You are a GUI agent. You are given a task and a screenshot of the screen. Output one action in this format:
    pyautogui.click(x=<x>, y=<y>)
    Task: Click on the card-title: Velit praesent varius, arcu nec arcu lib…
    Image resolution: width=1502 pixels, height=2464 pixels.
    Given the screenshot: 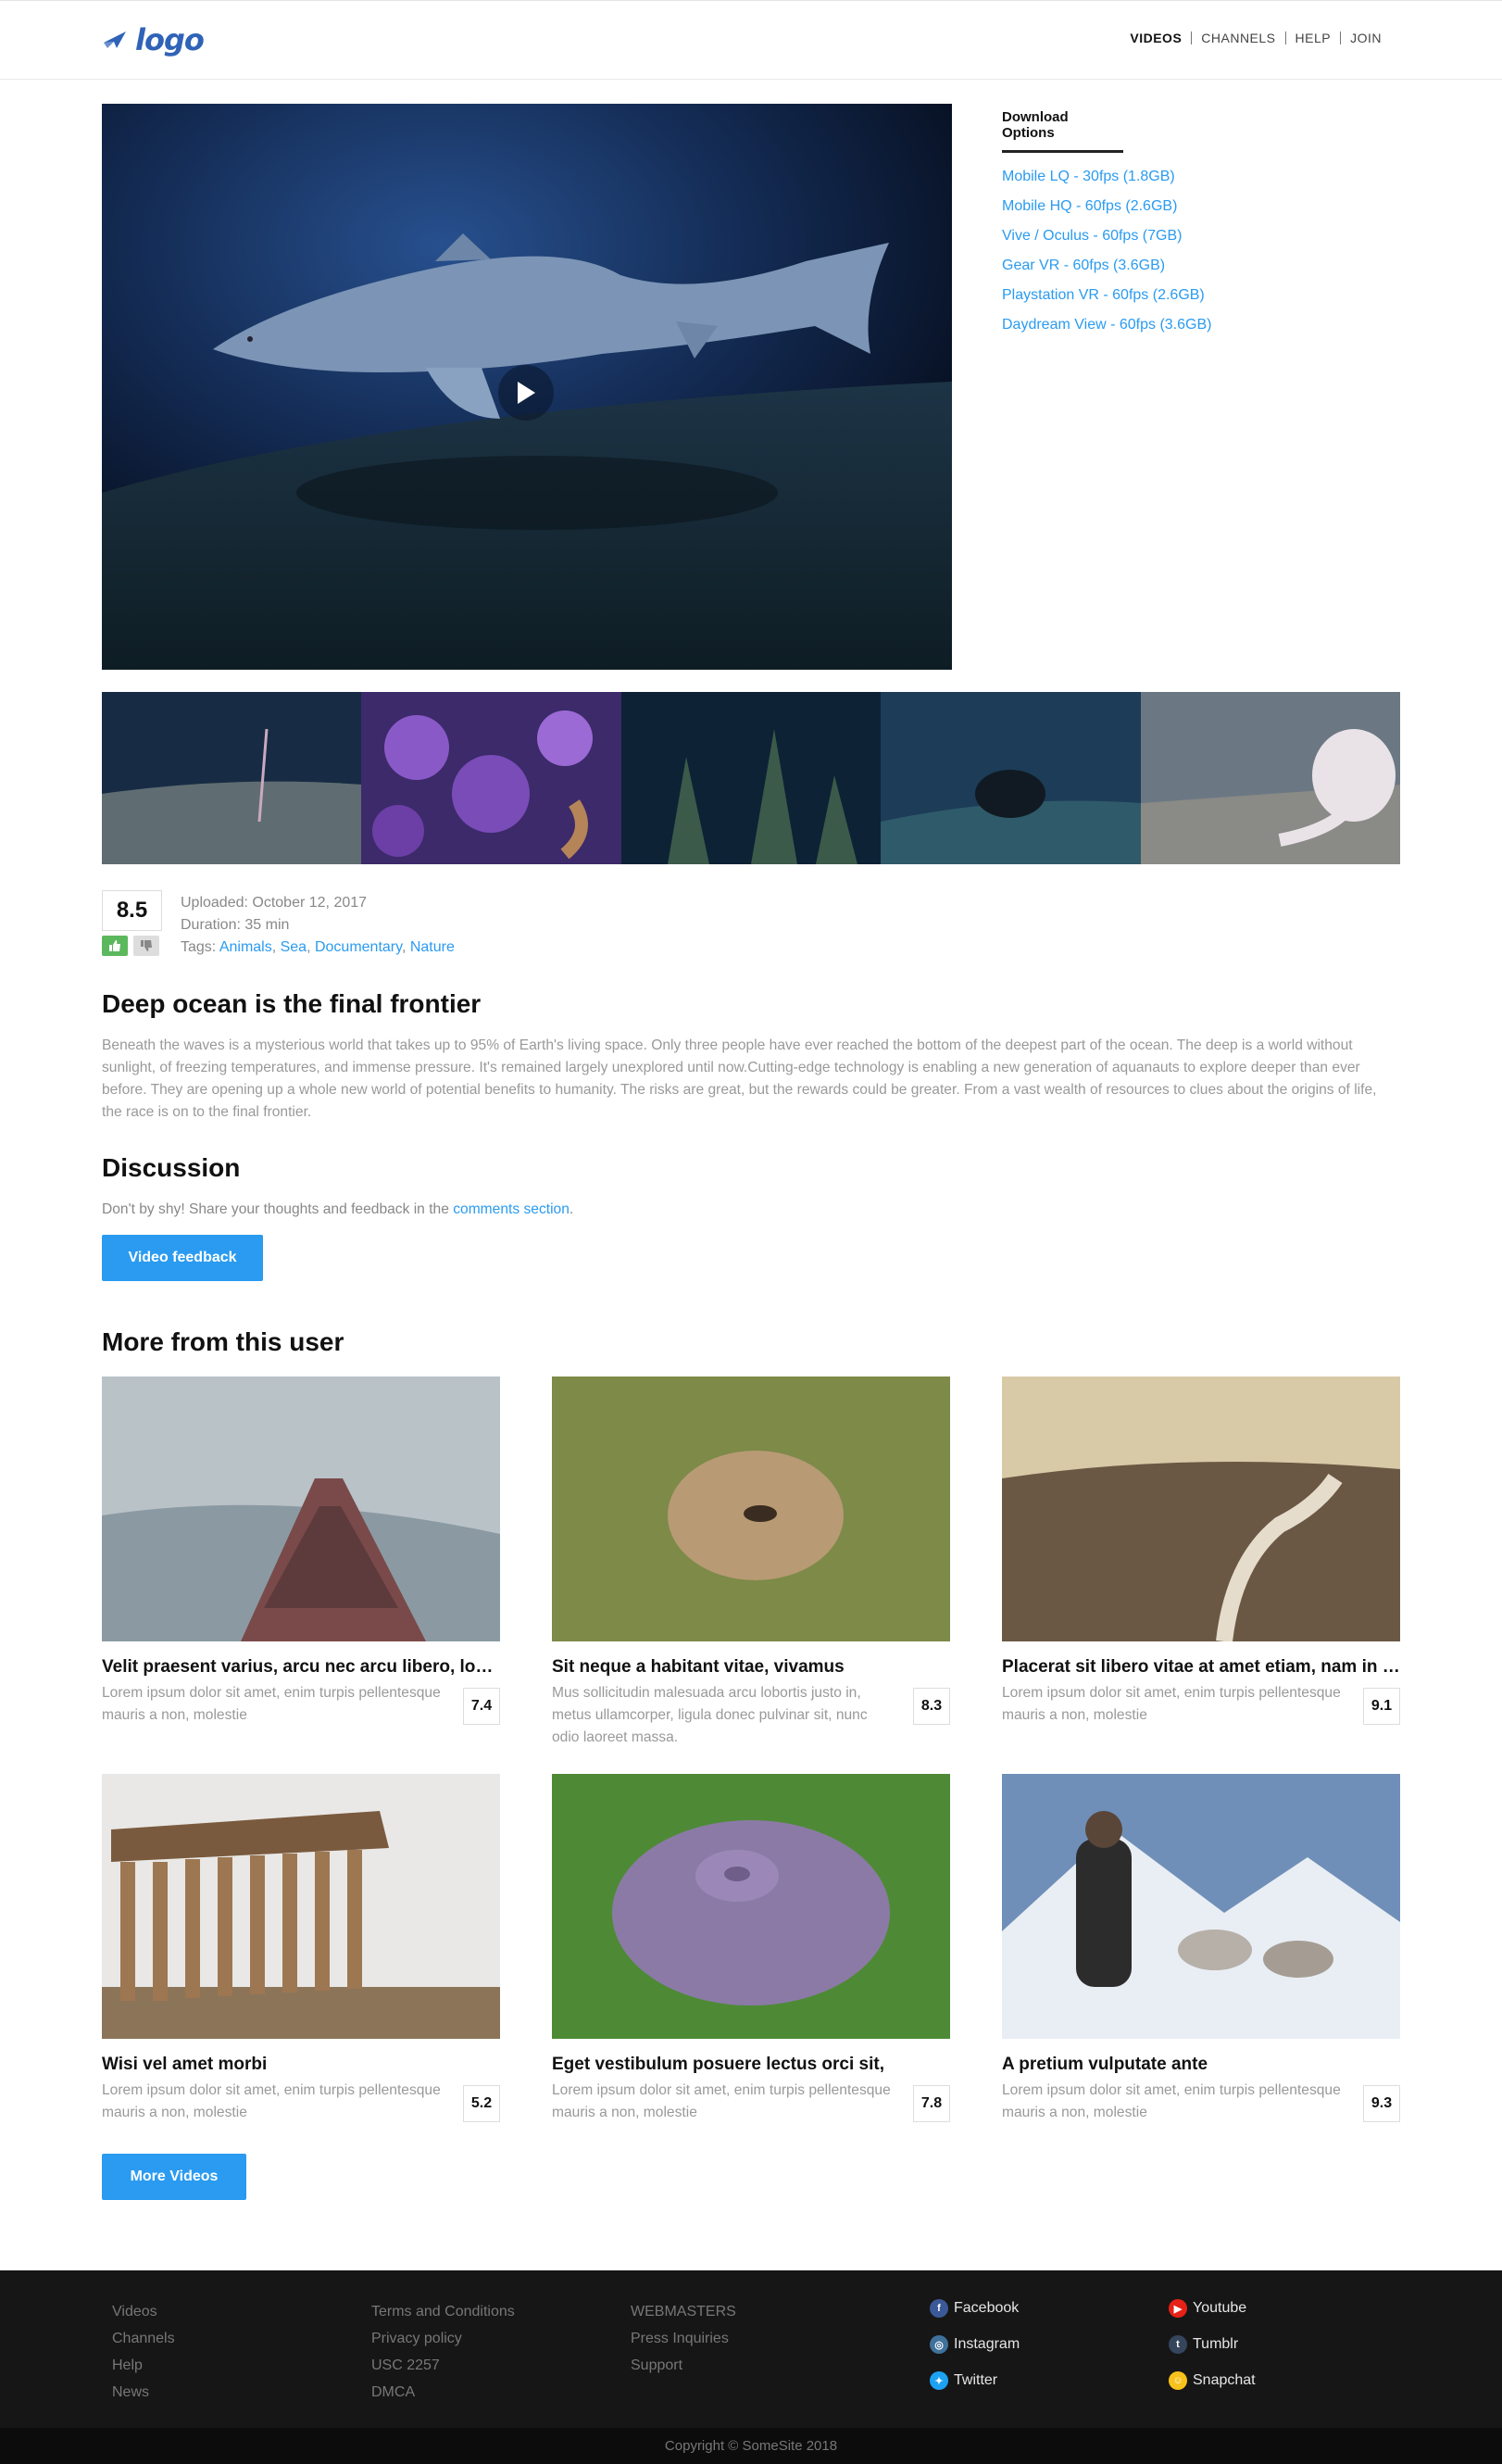 What is the action you would take?
    pyautogui.click(x=301, y=1667)
    